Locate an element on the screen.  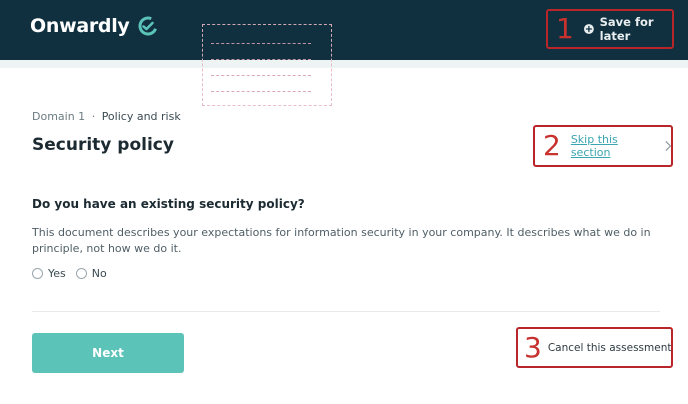
placeholder-overlay-box is located at coordinates (267, 65).